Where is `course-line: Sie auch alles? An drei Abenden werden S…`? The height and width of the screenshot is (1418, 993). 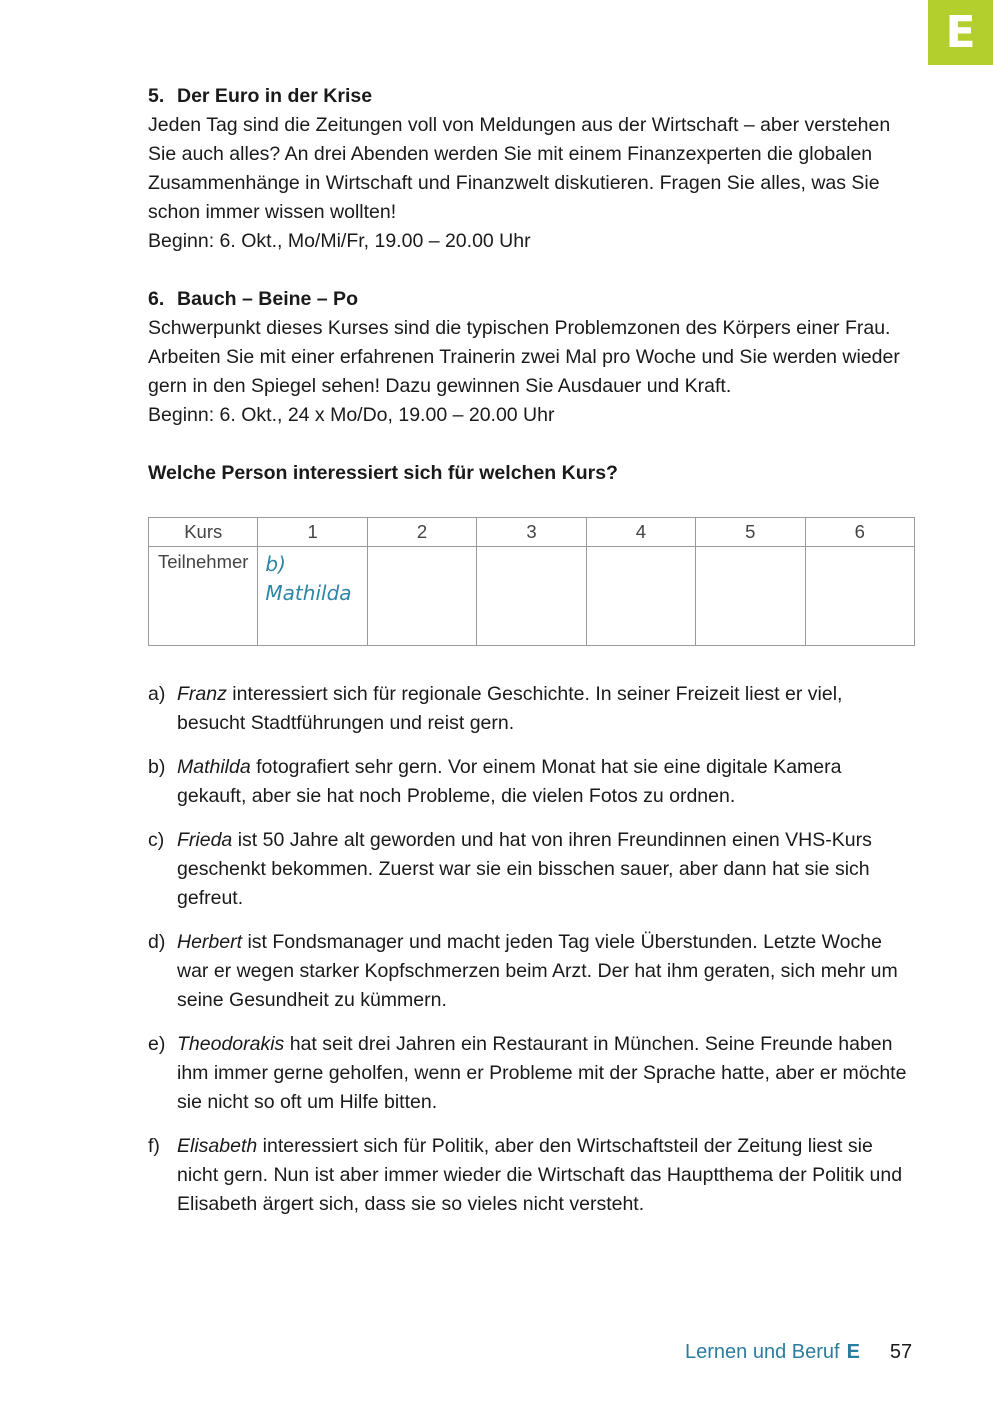
course-line: Sie auch alles? An drei Abenden werden S… is located at coordinates (510, 154).